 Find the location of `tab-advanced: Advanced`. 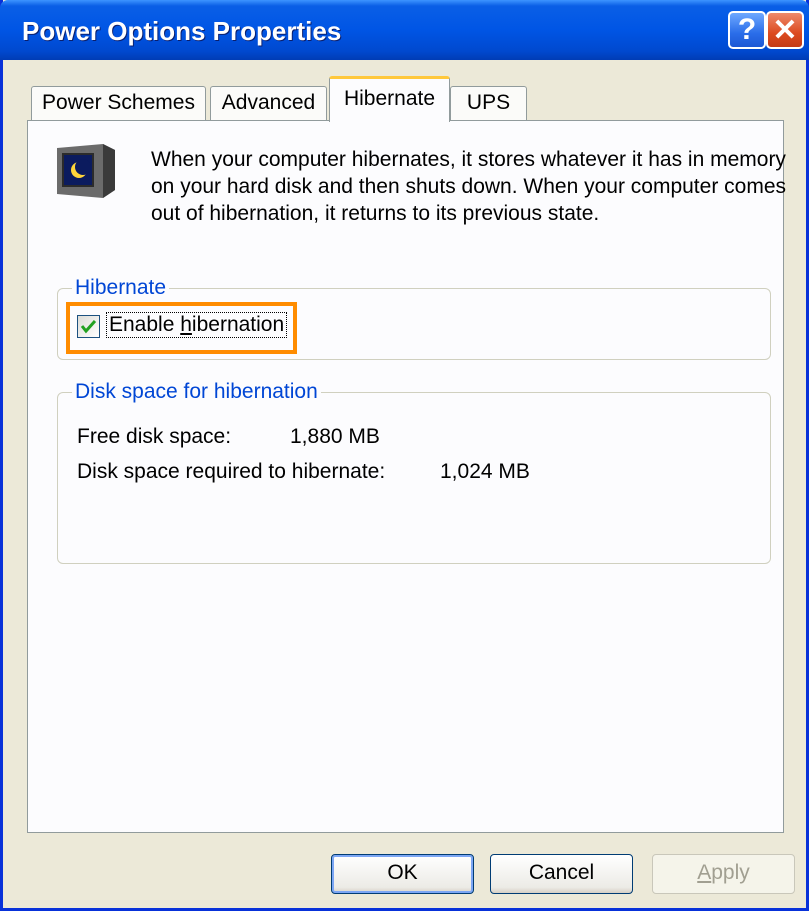

tab-advanced: Advanced is located at coordinates (268, 103).